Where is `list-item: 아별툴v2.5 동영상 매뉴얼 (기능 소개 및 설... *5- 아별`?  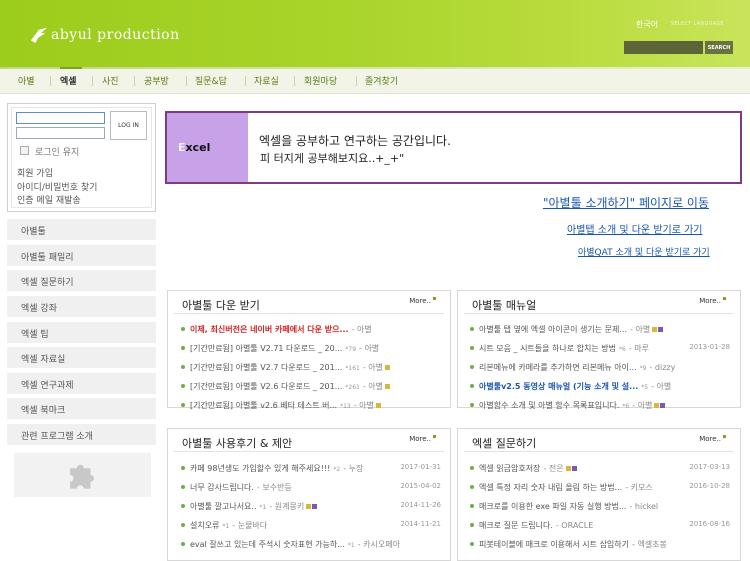 list-item: 아별툴v2.5 동영상 매뉴얼 (기능 소개 및 설... *5- 아별 is located at coordinates (603, 387).